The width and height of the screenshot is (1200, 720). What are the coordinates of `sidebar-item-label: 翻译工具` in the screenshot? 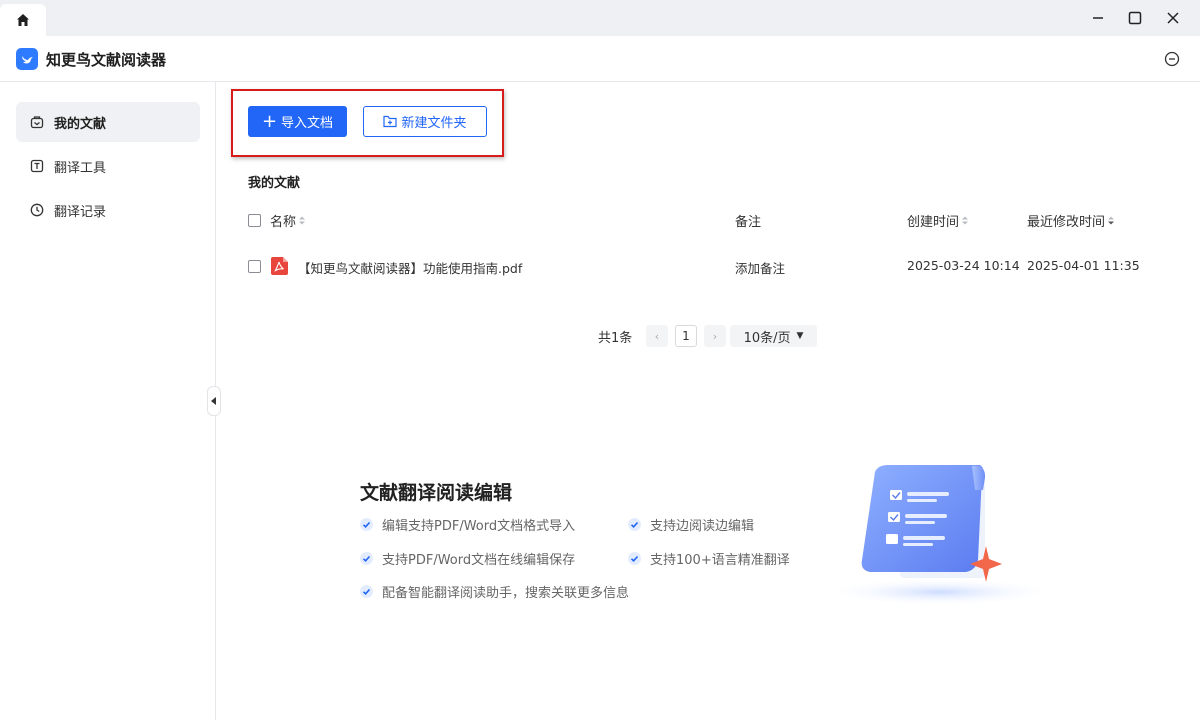 It's located at (80, 168).